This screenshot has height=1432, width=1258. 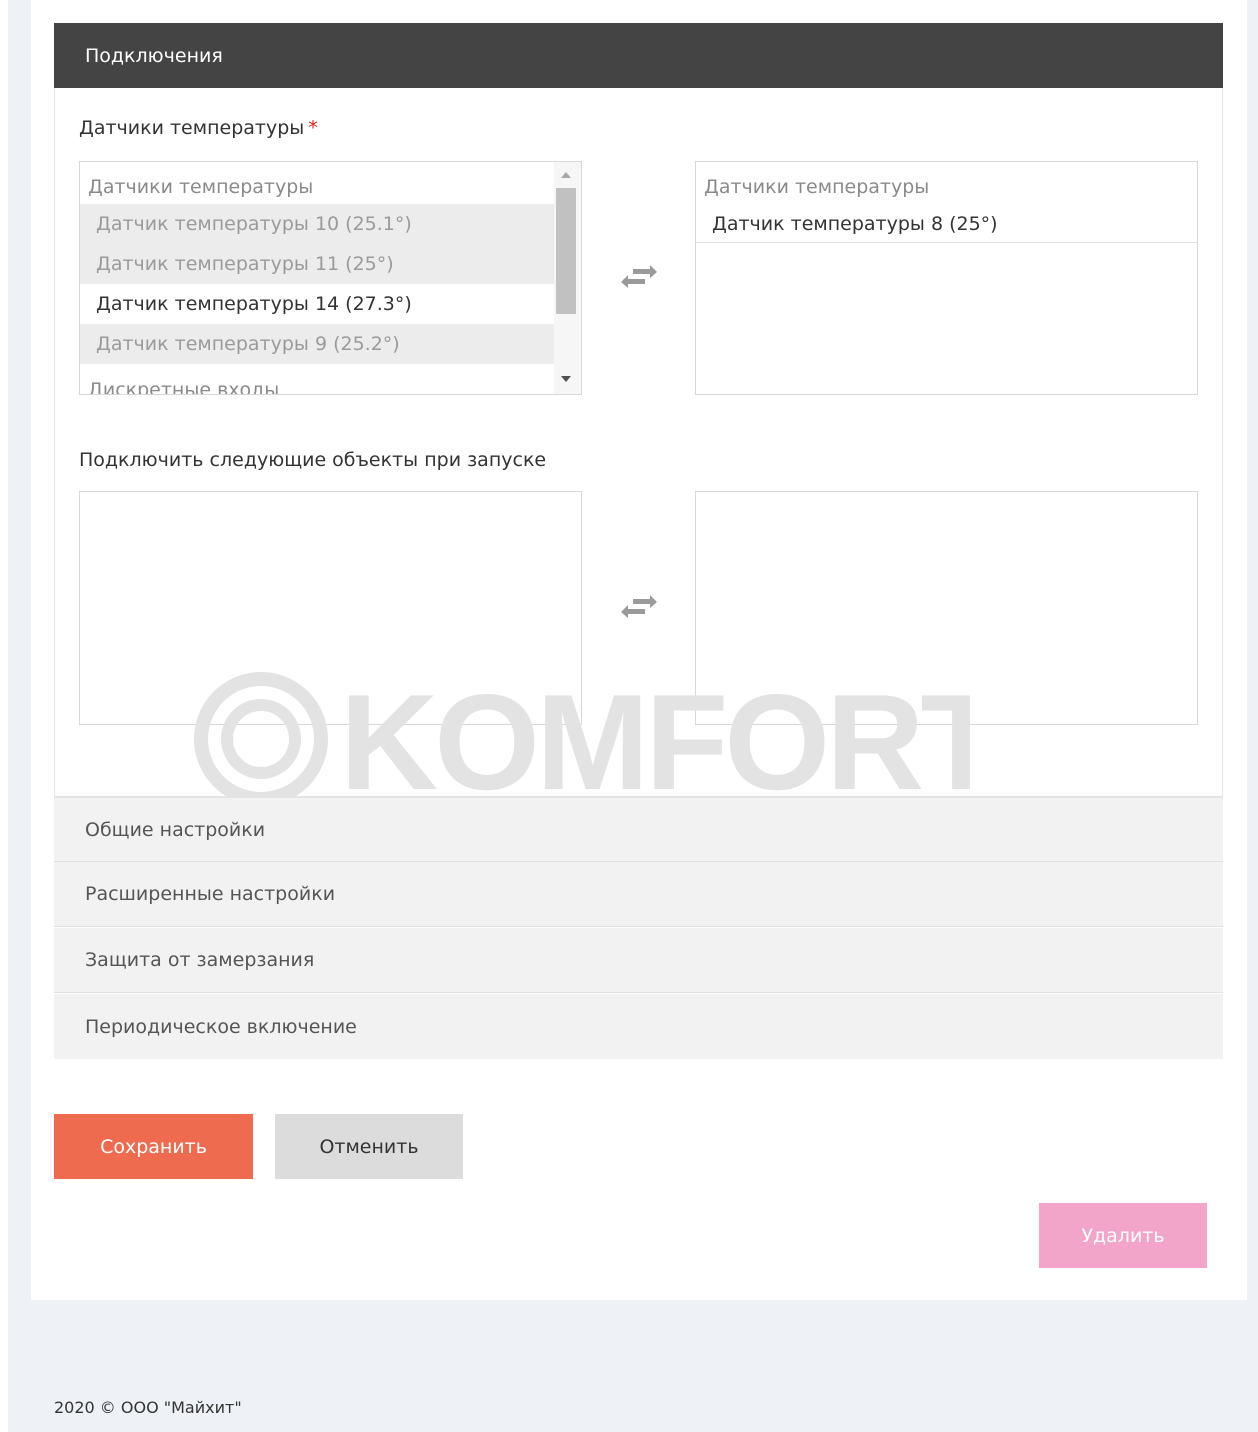 What do you see at coordinates (638, 55) in the screenshot?
I see `section-header-connections: Подключения` at bounding box center [638, 55].